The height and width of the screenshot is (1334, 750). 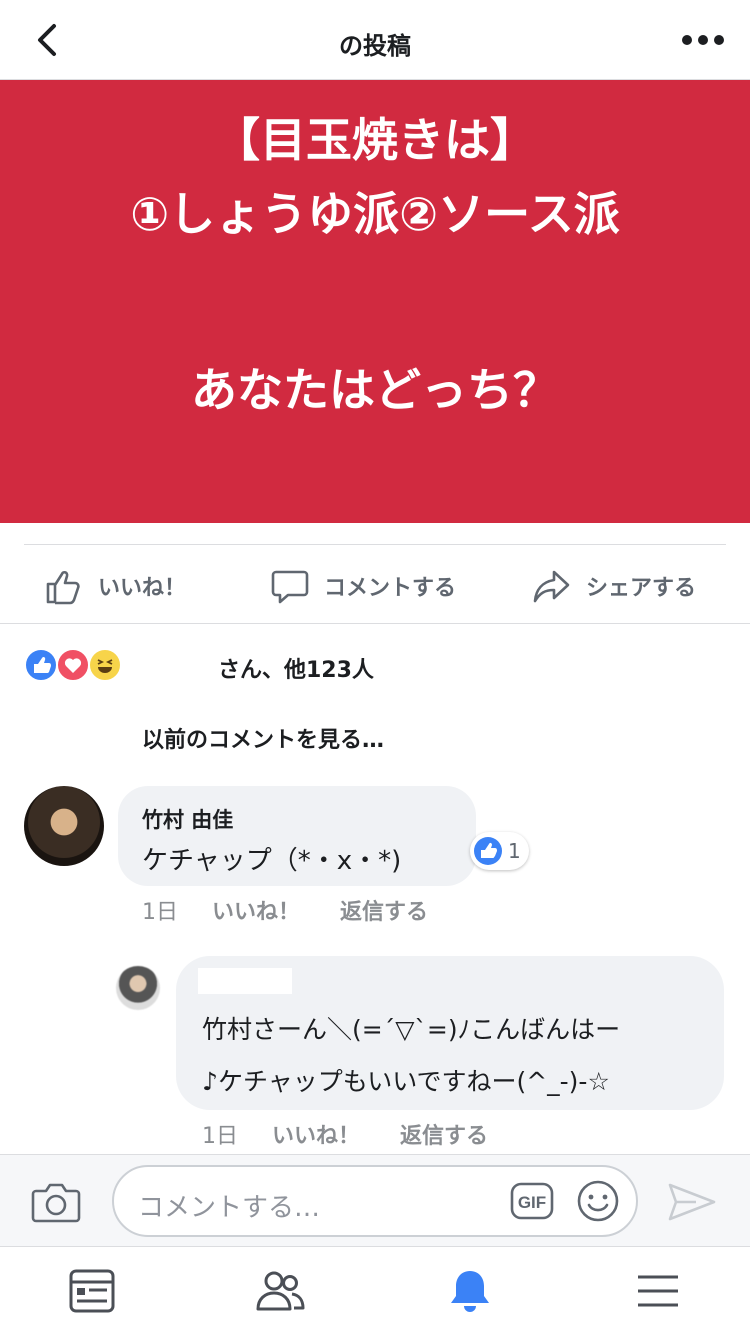 What do you see at coordinates (63, 587) in the screenshot?
I see `thumbs-up-icon` at bounding box center [63, 587].